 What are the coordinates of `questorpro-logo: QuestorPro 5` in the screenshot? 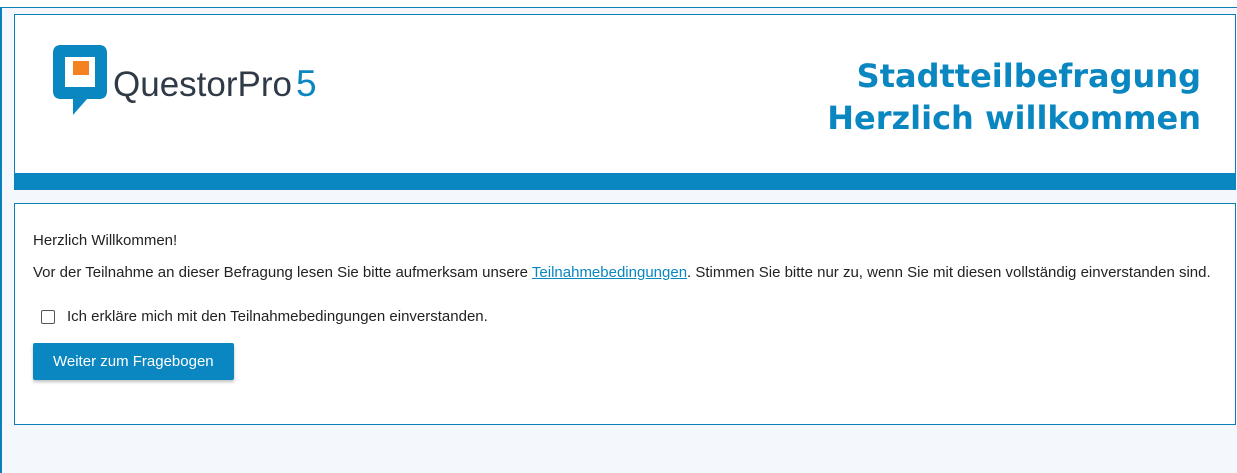 It's located at (184, 80).